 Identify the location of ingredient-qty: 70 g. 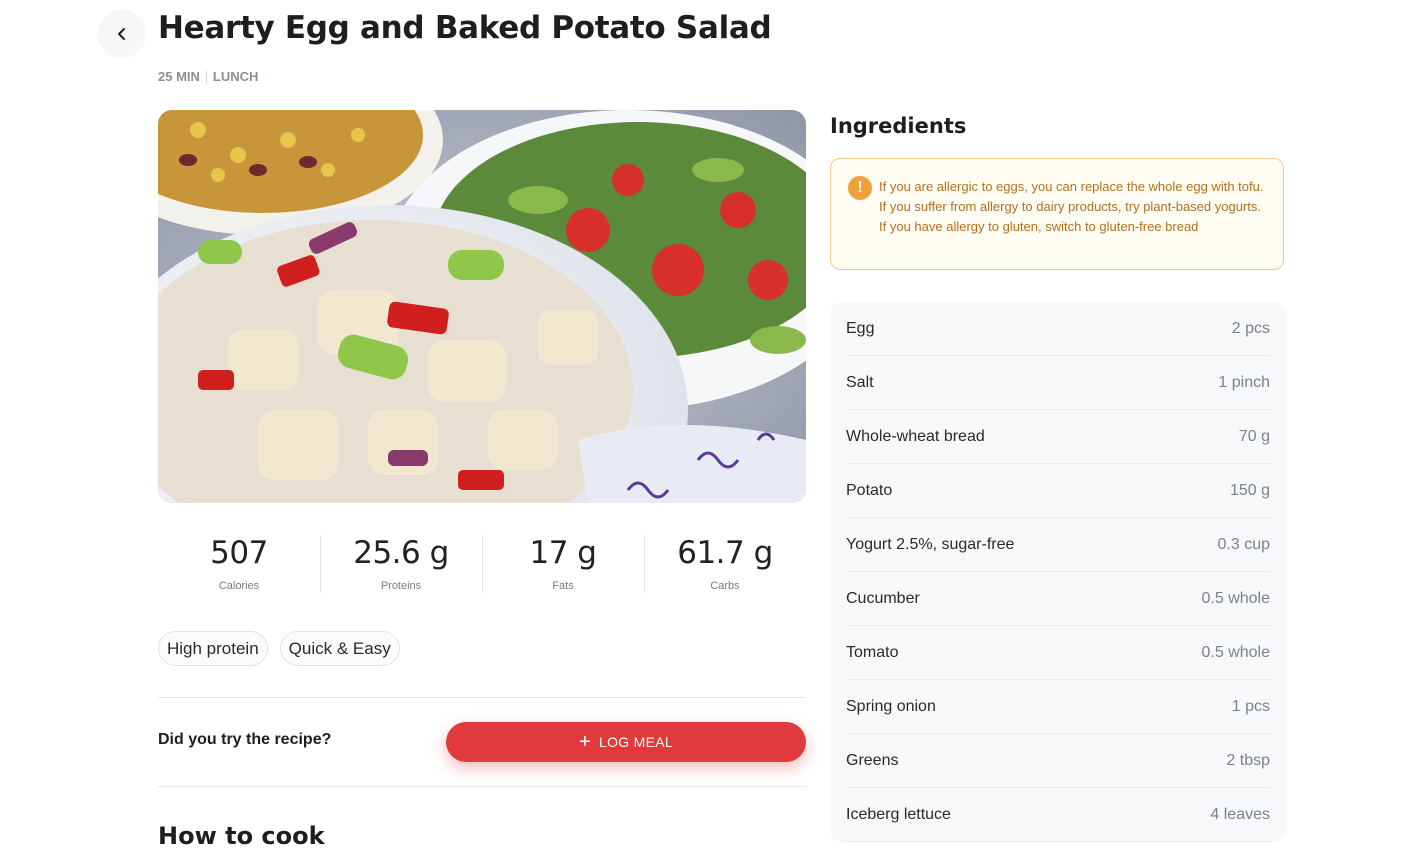
(1254, 436).